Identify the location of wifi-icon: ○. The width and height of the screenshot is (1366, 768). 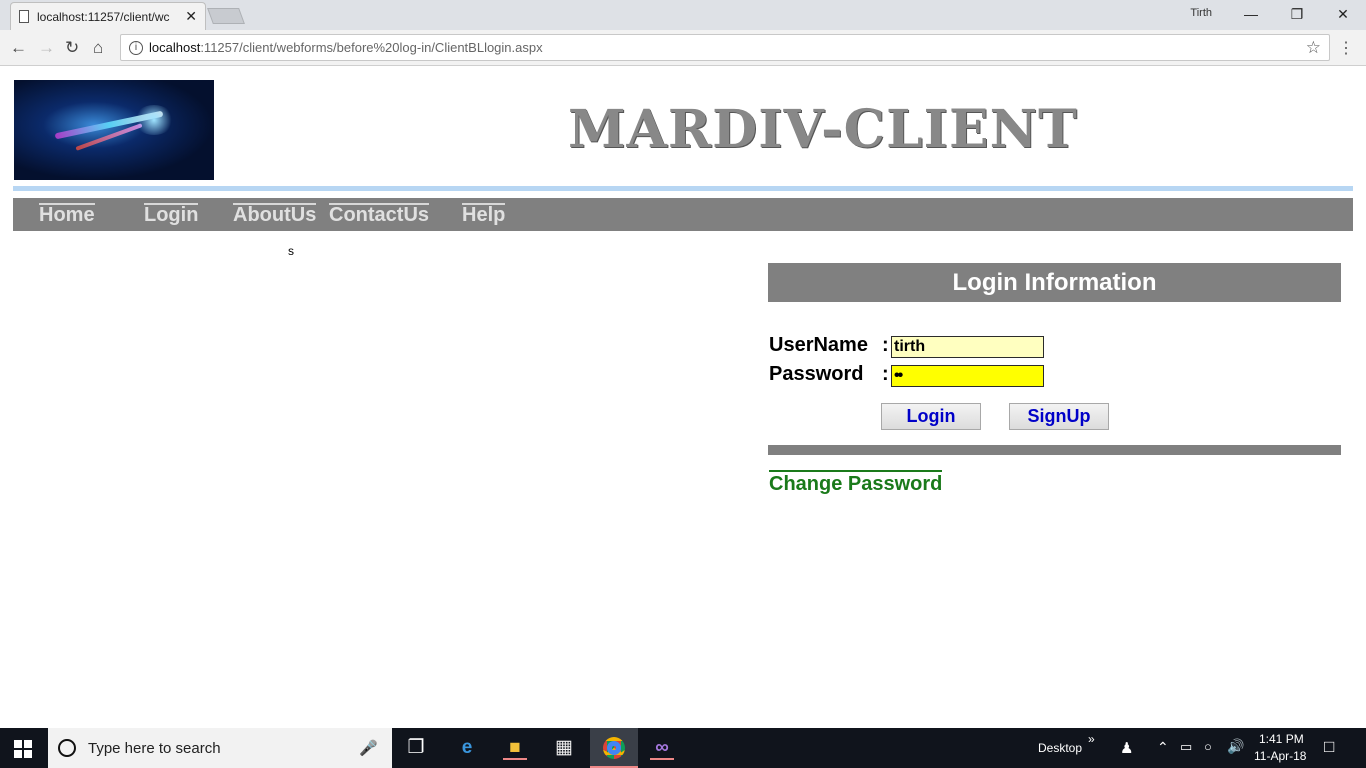
(1208, 746).